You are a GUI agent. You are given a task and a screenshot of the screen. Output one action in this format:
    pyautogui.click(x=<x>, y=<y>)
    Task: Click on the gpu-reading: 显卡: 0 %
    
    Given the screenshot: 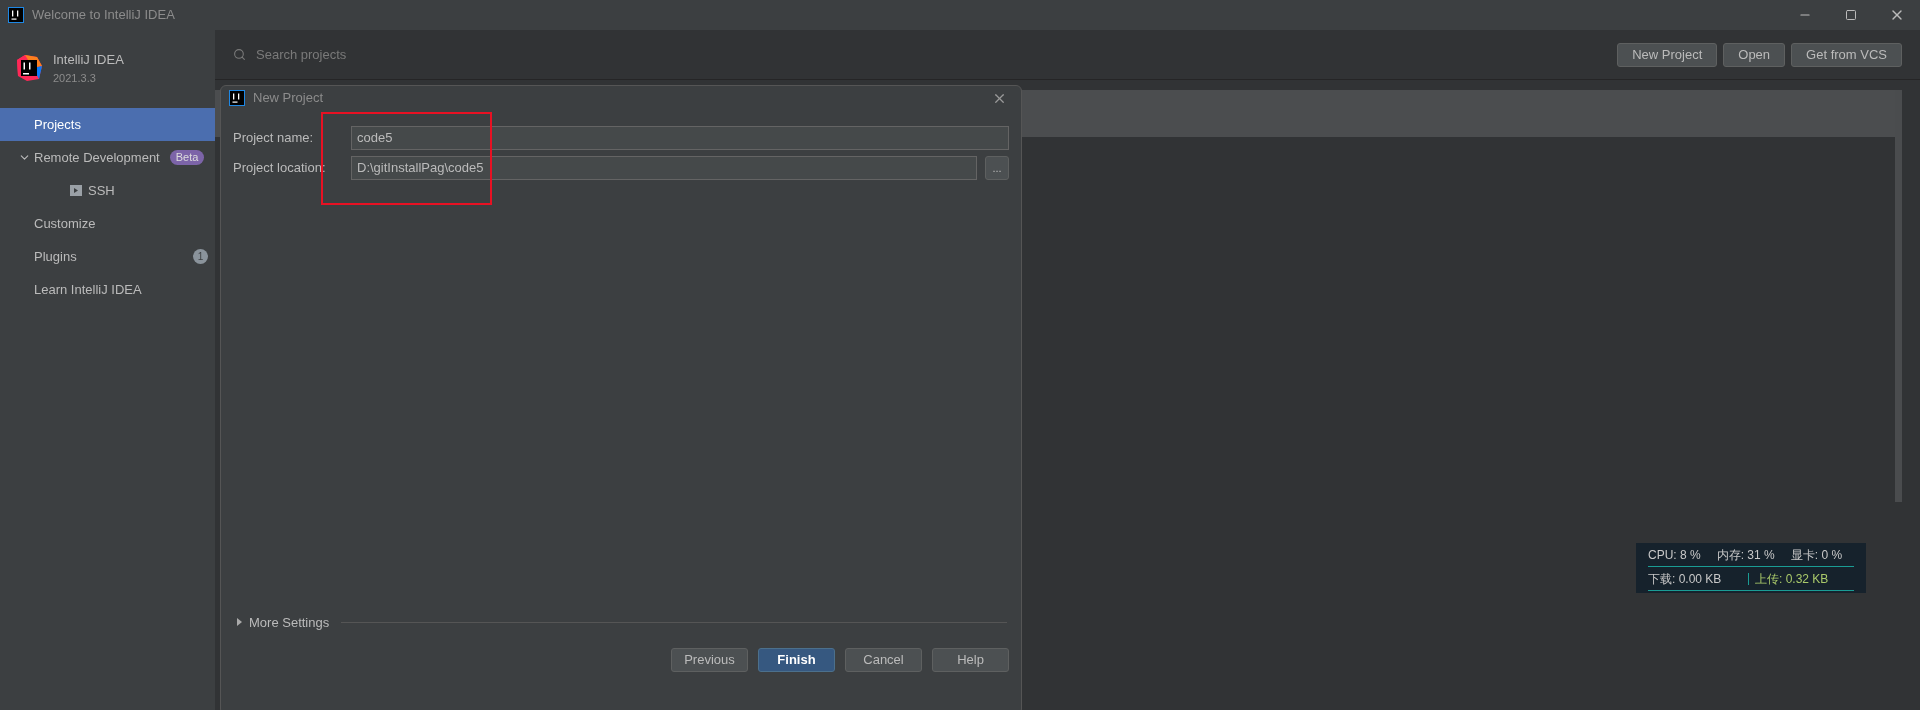 What is the action you would take?
    pyautogui.click(x=1816, y=555)
    